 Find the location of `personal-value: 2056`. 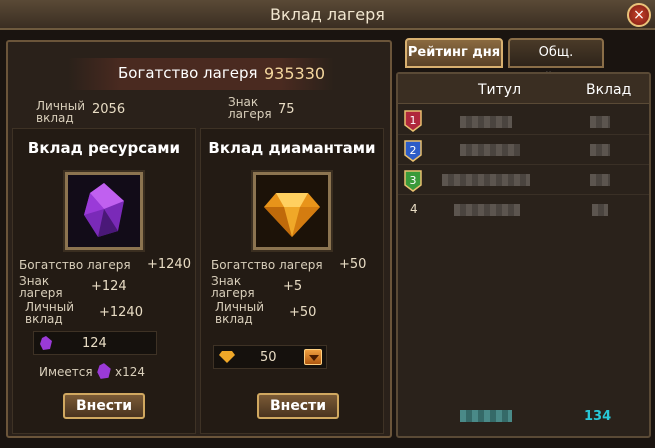

personal-value: 2056 is located at coordinates (109, 109).